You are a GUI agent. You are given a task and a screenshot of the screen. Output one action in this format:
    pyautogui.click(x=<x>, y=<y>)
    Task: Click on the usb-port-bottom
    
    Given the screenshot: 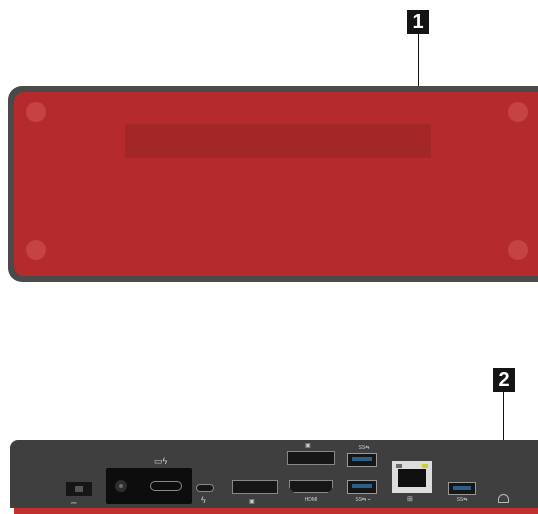 What is the action you would take?
    pyautogui.click(x=362, y=487)
    